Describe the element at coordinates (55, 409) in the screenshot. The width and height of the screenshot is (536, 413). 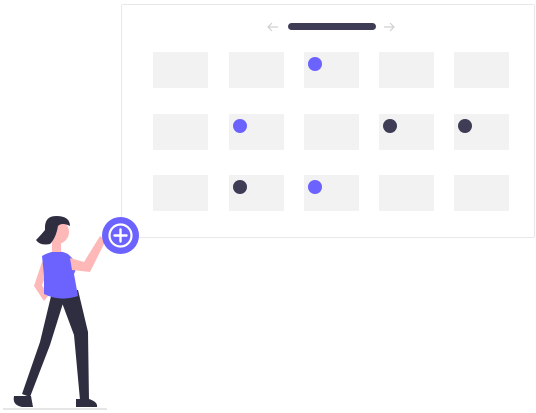
I see `ground-line` at that location.